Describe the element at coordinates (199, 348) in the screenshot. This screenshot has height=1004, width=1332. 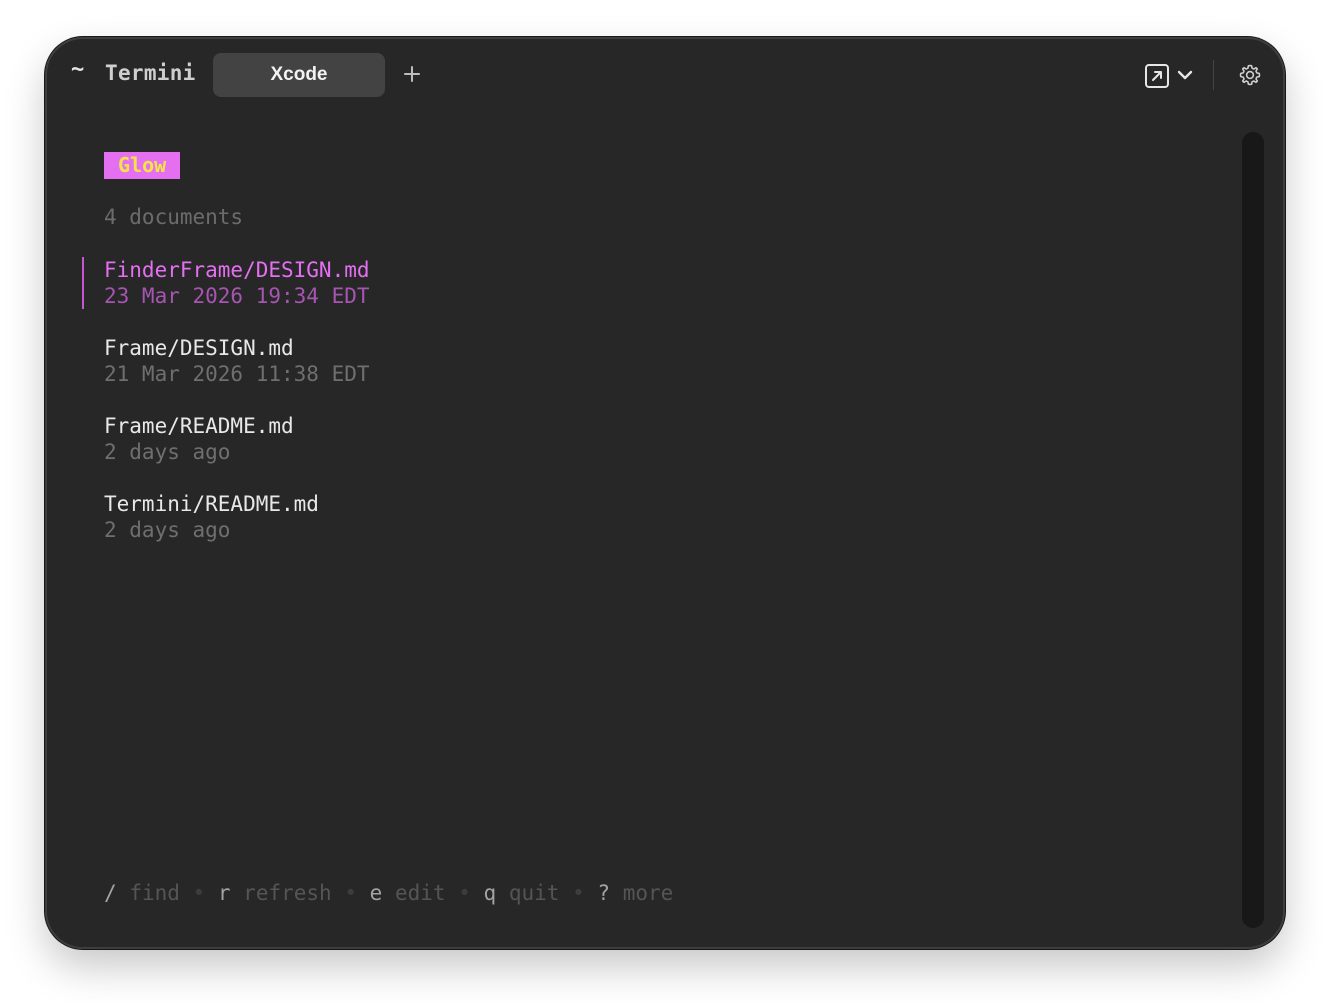
I see `document-title: Frame/DESIGN.md` at that location.